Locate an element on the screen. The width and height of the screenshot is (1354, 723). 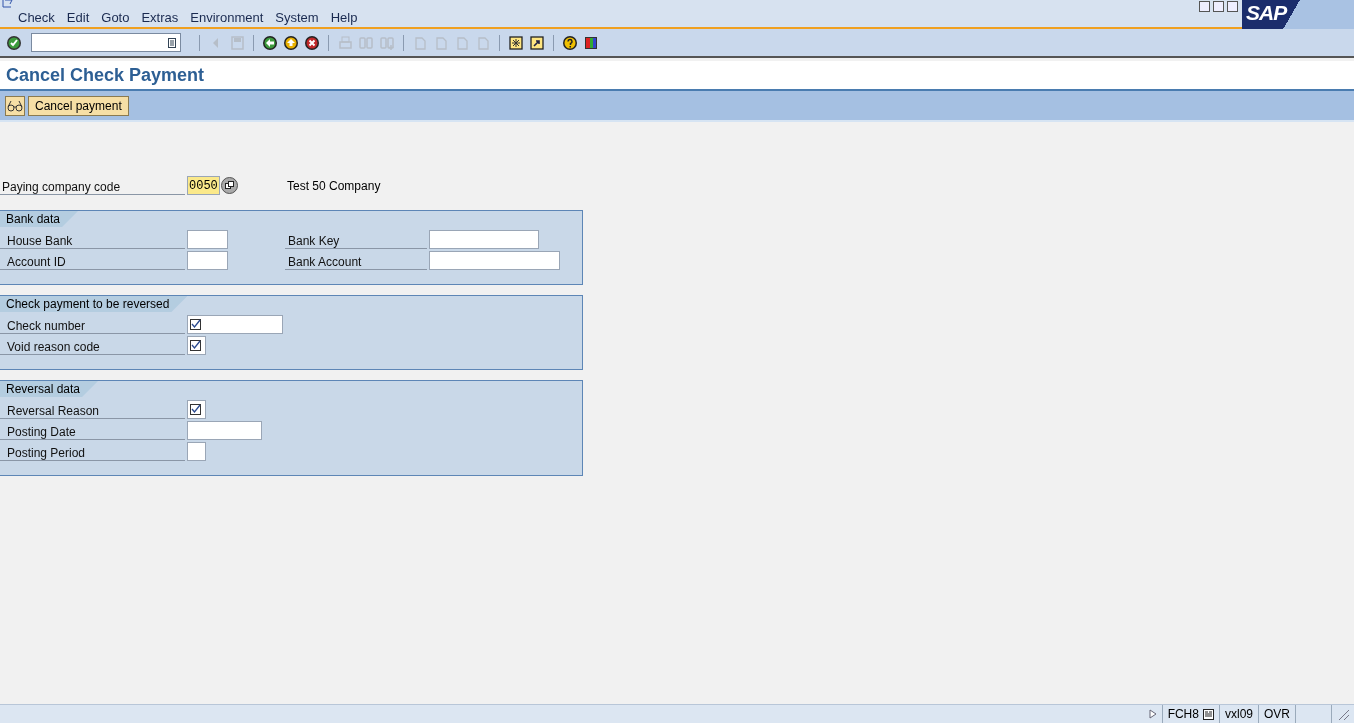
glasses-icon is located at coordinates (15, 105).